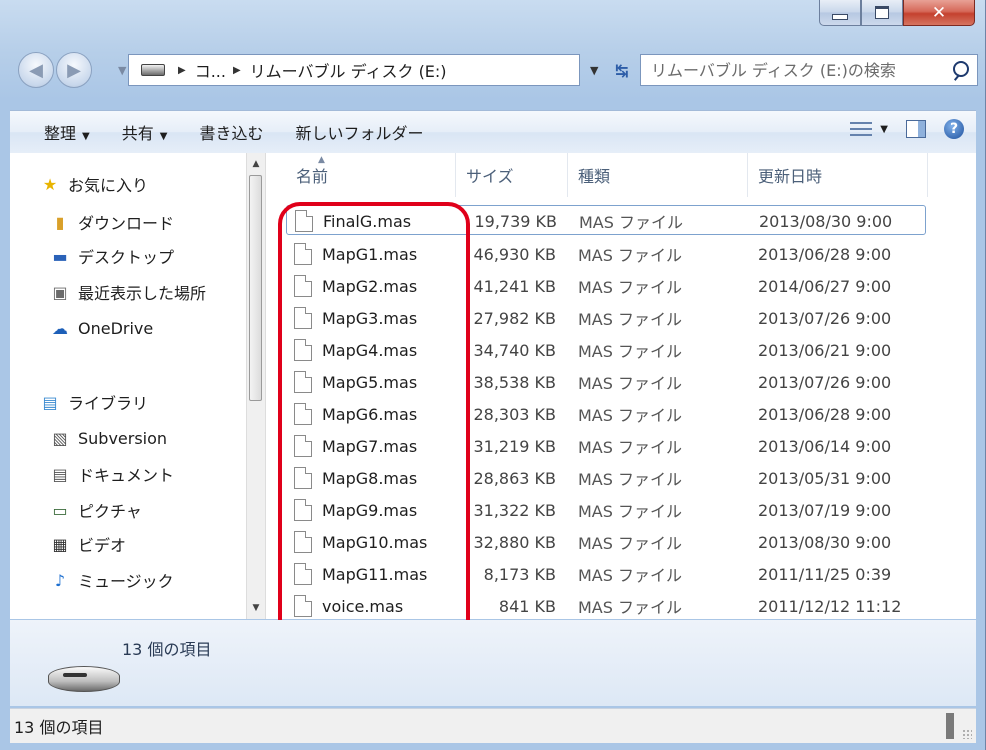 The width and height of the screenshot is (986, 750). I want to click on column-header-name: 名前, so click(371, 175).